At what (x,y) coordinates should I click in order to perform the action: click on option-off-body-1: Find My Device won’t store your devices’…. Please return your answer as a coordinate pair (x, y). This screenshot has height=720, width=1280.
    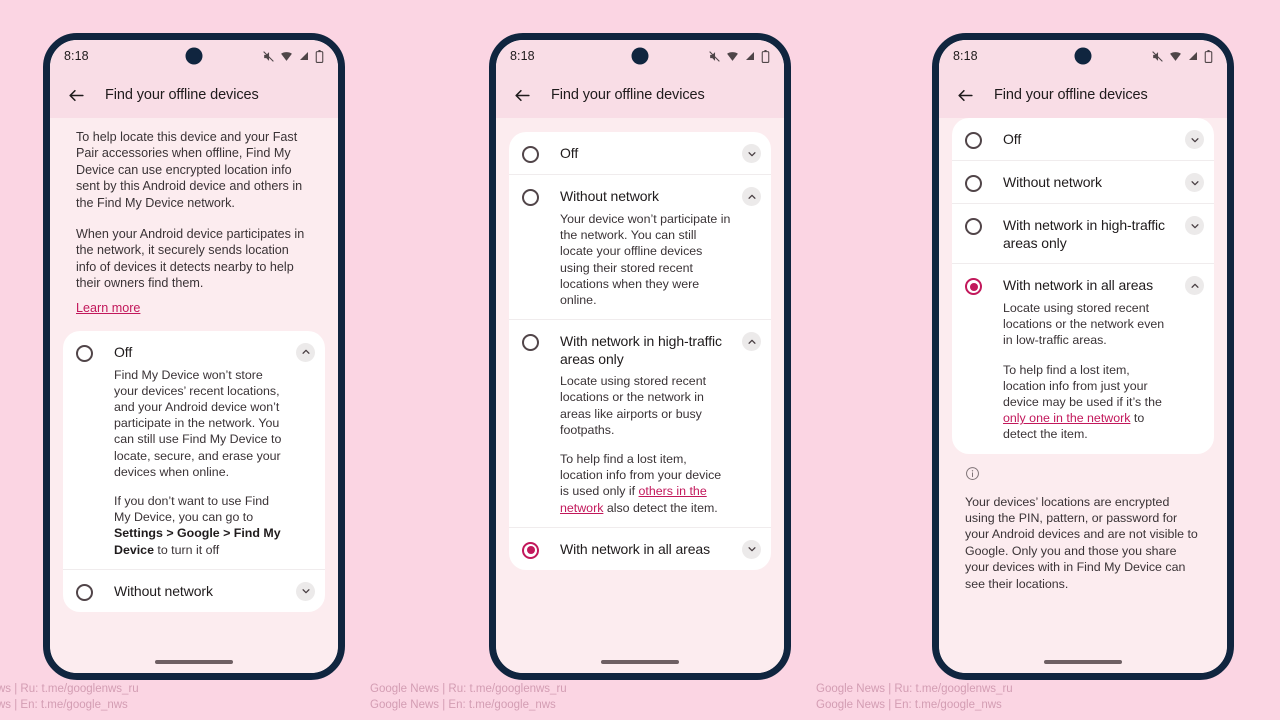
    Looking at the image, I should click on (198, 423).